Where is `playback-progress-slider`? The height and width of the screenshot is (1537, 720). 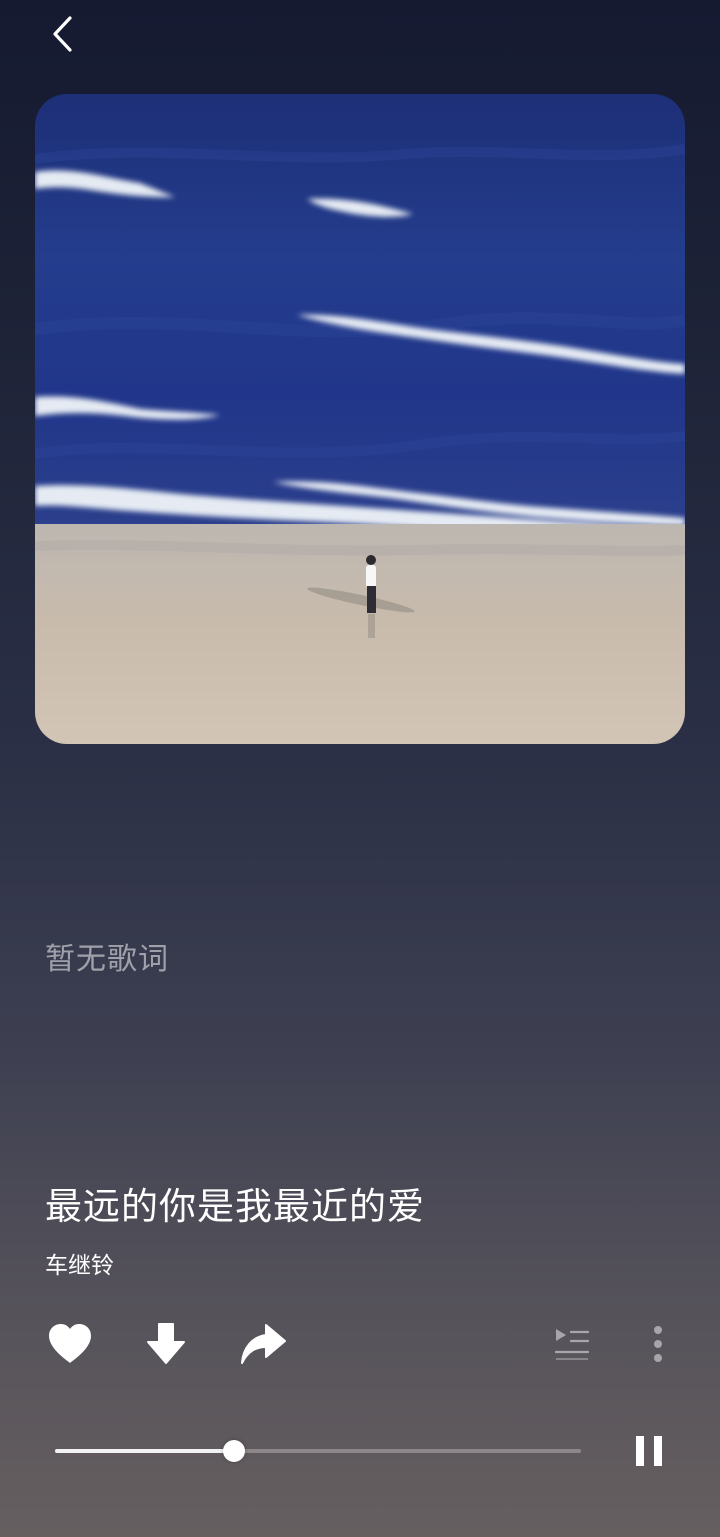
playback-progress-slider is located at coordinates (318, 1451).